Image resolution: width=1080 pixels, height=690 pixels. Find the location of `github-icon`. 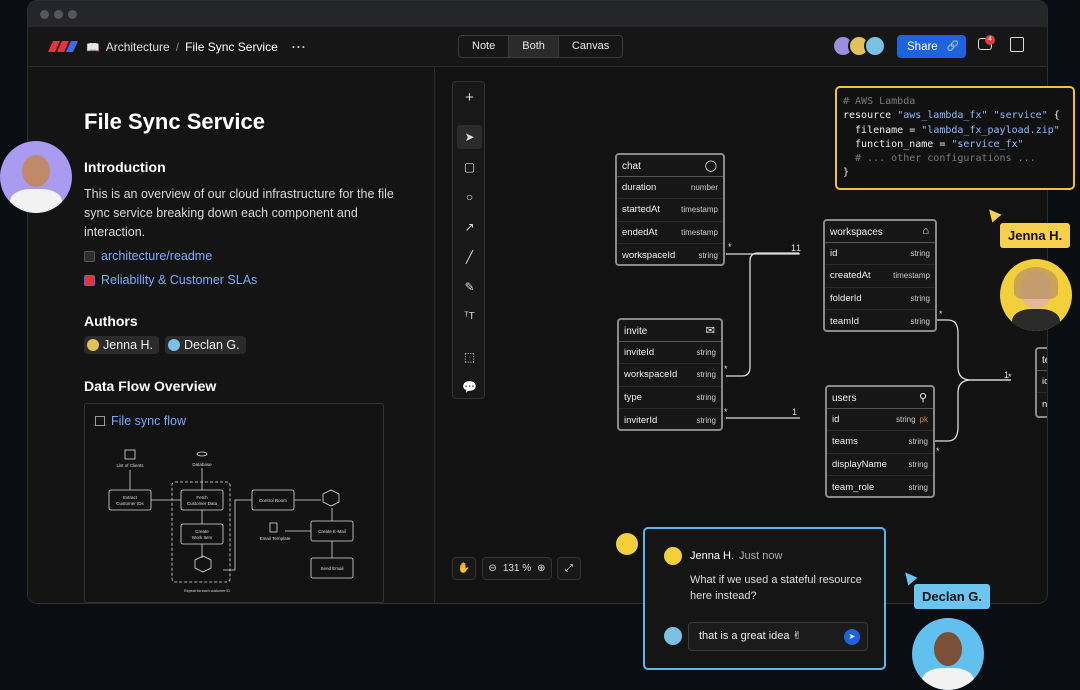

github-icon is located at coordinates (89, 256).